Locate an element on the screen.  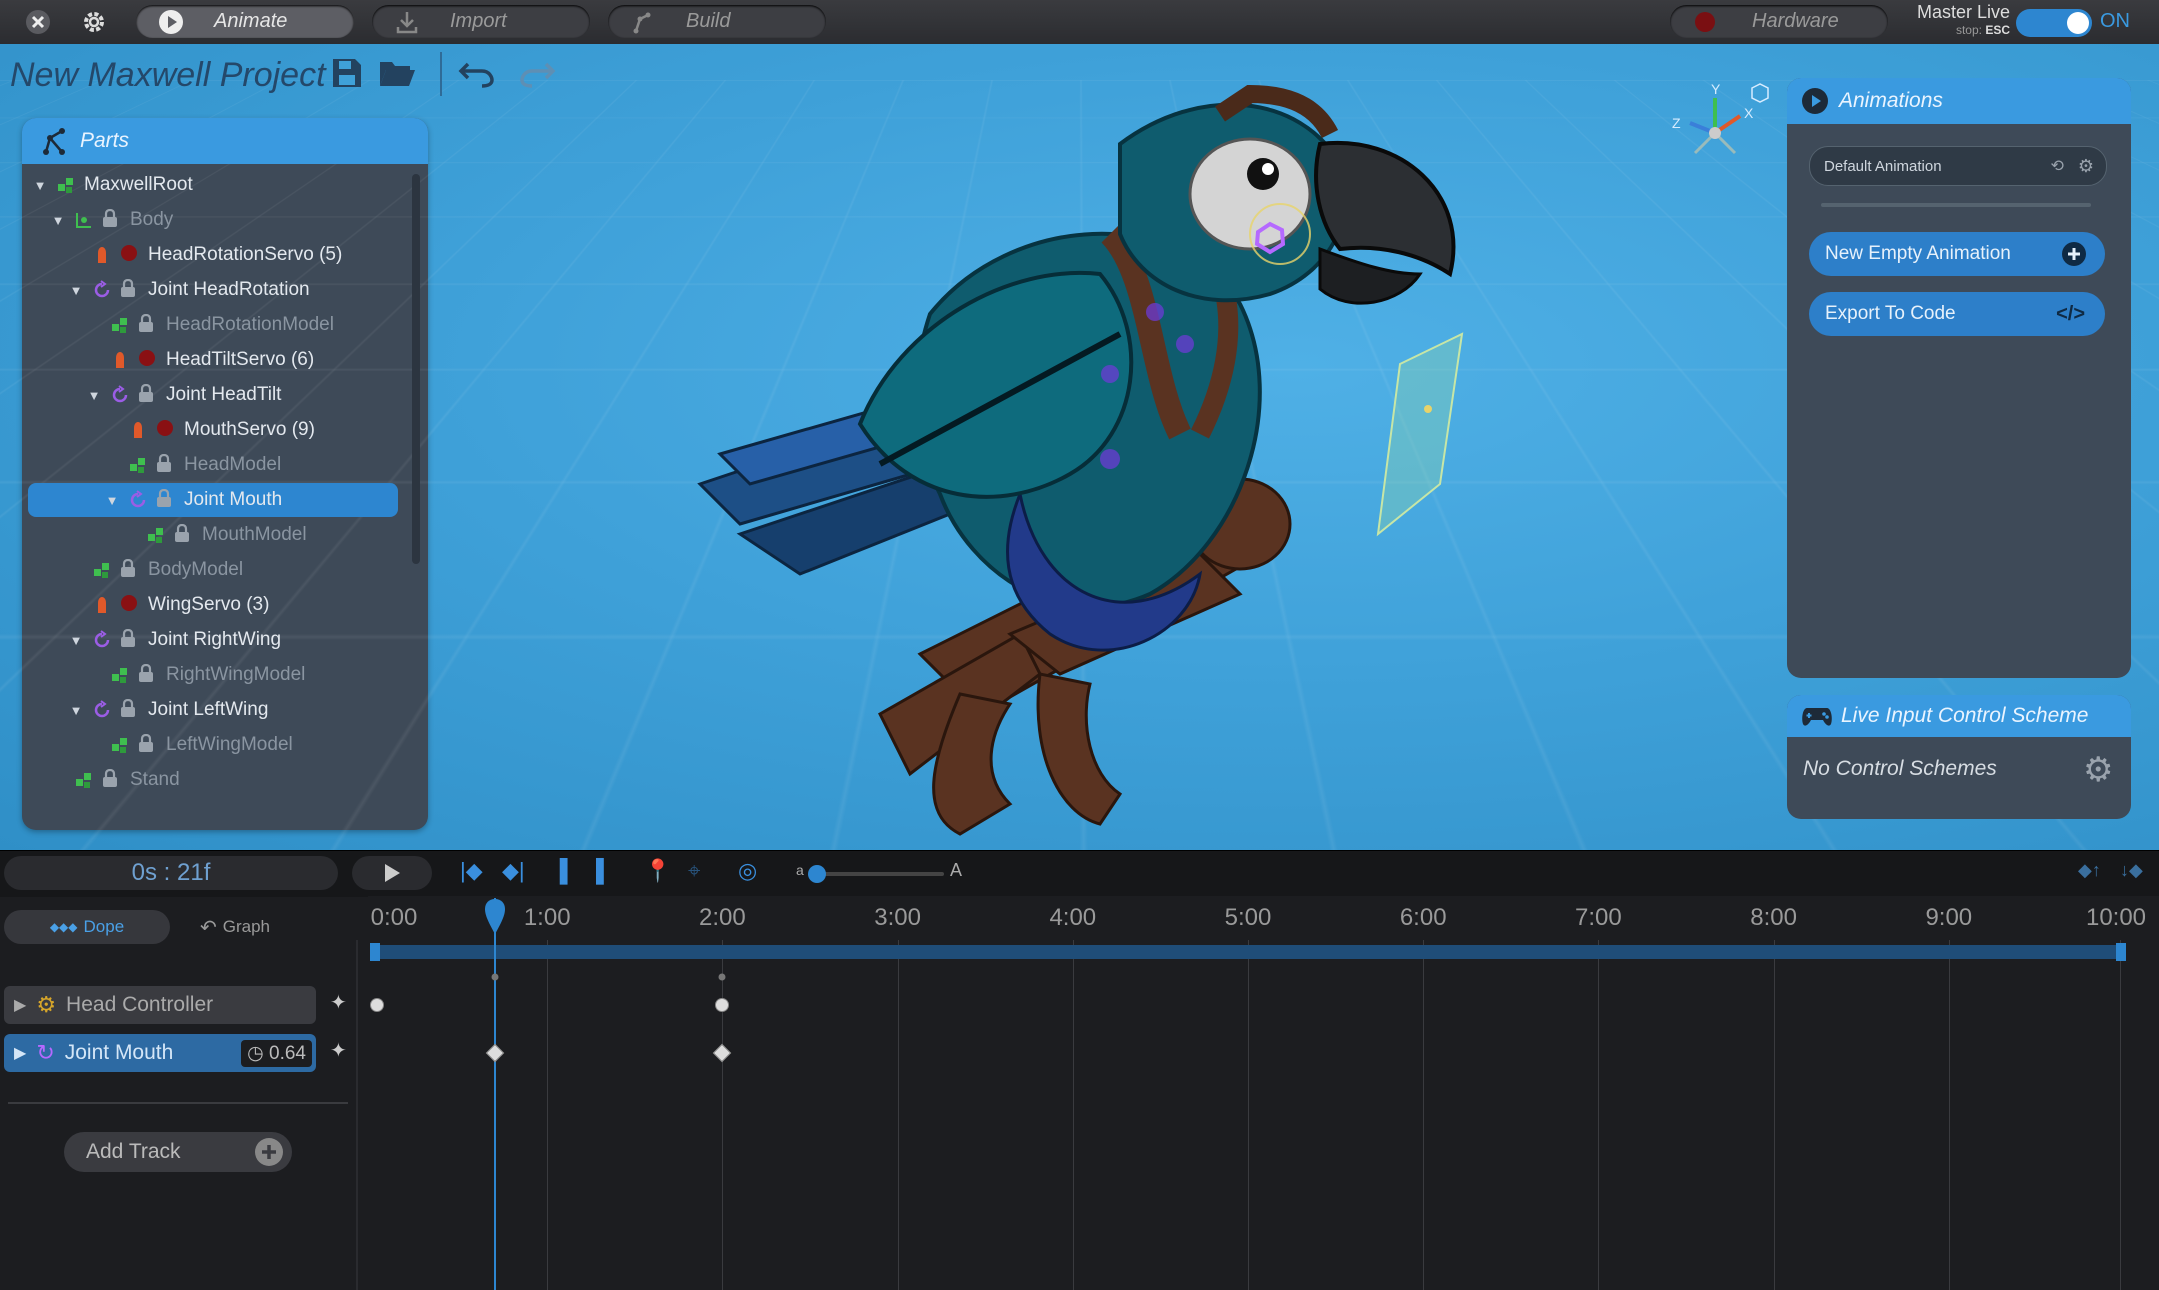
parts-tree-item: RightWingModel is located at coordinates (213, 675).